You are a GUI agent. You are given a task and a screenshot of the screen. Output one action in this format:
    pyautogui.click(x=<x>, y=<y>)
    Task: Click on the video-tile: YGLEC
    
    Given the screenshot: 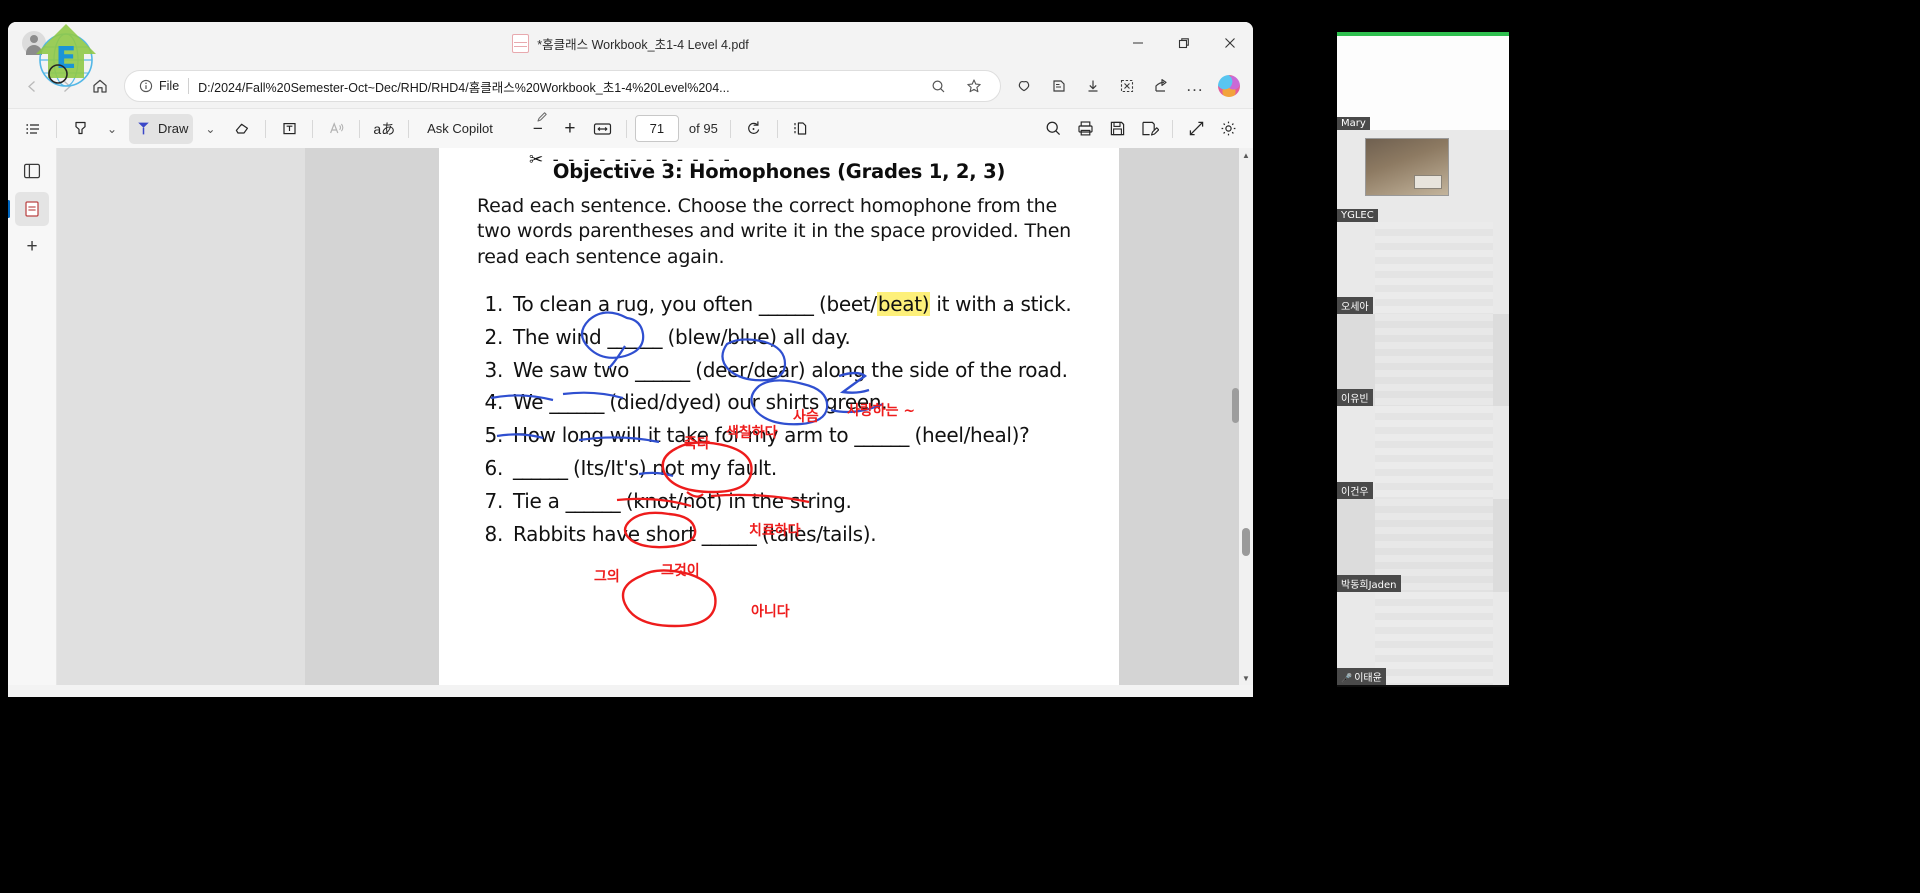 What is the action you would take?
    pyautogui.click(x=1423, y=176)
    